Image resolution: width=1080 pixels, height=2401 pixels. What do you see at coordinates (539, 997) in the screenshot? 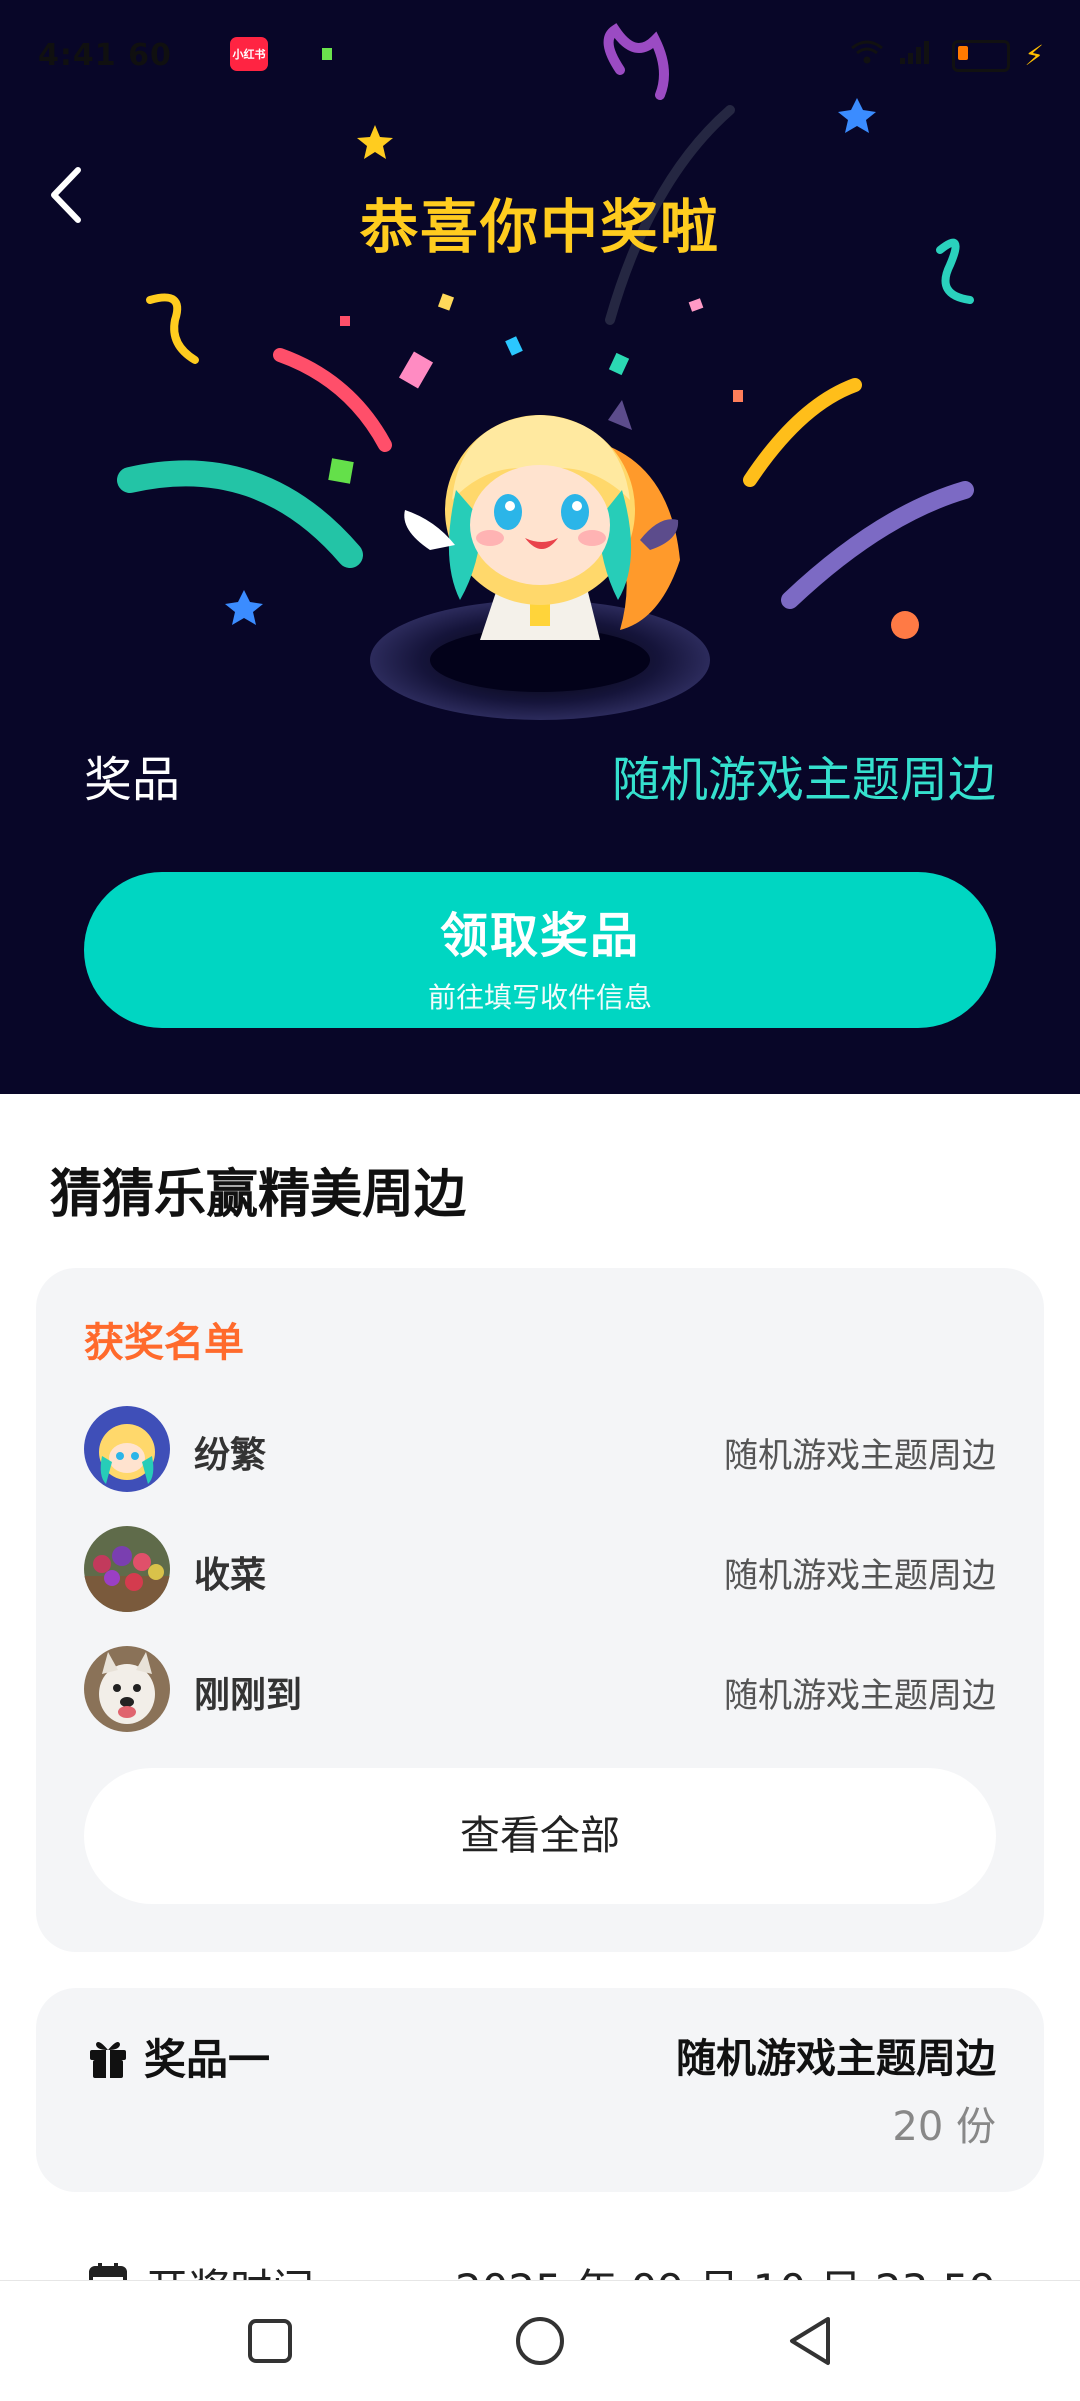
I see `claim-button-subtitle: 前往填写收件信息` at bounding box center [539, 997].